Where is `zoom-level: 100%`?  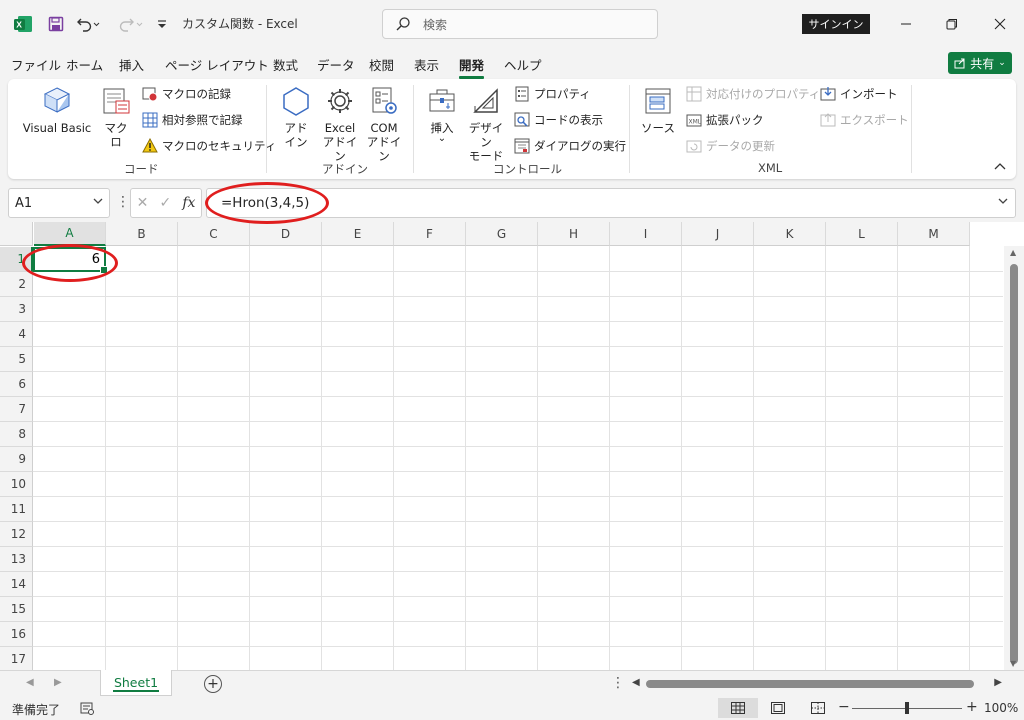
zoom-level: 100% is located at coordinates (1001, 708).